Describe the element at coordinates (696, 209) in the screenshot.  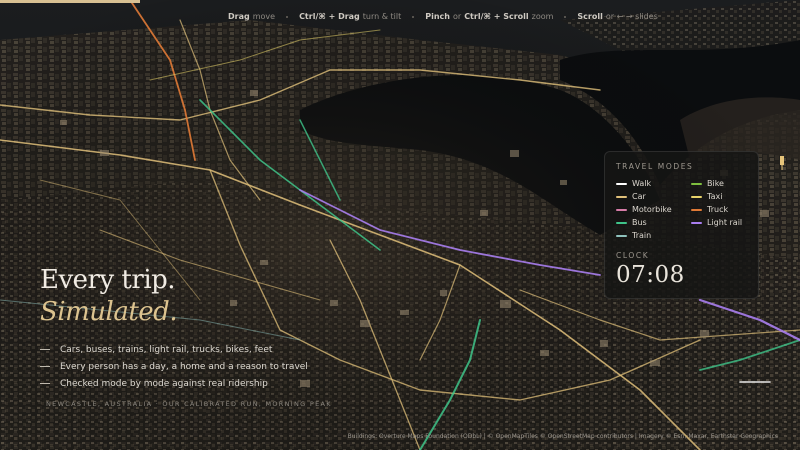
I see `truck-swatch` at that location.